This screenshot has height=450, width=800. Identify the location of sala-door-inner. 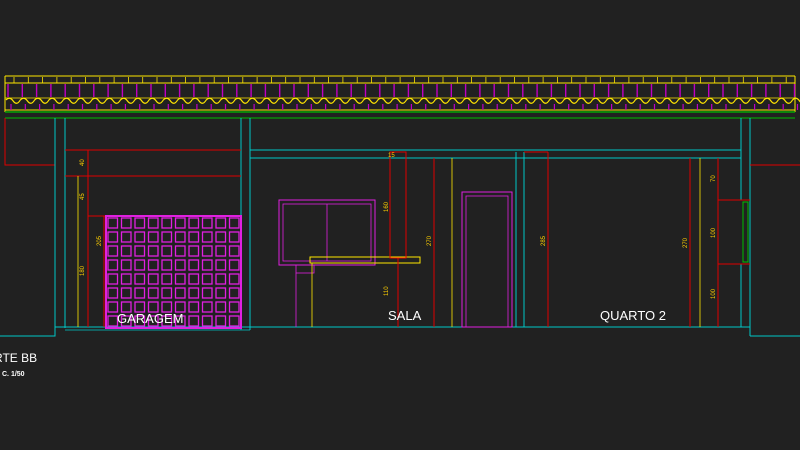
(487, 261).